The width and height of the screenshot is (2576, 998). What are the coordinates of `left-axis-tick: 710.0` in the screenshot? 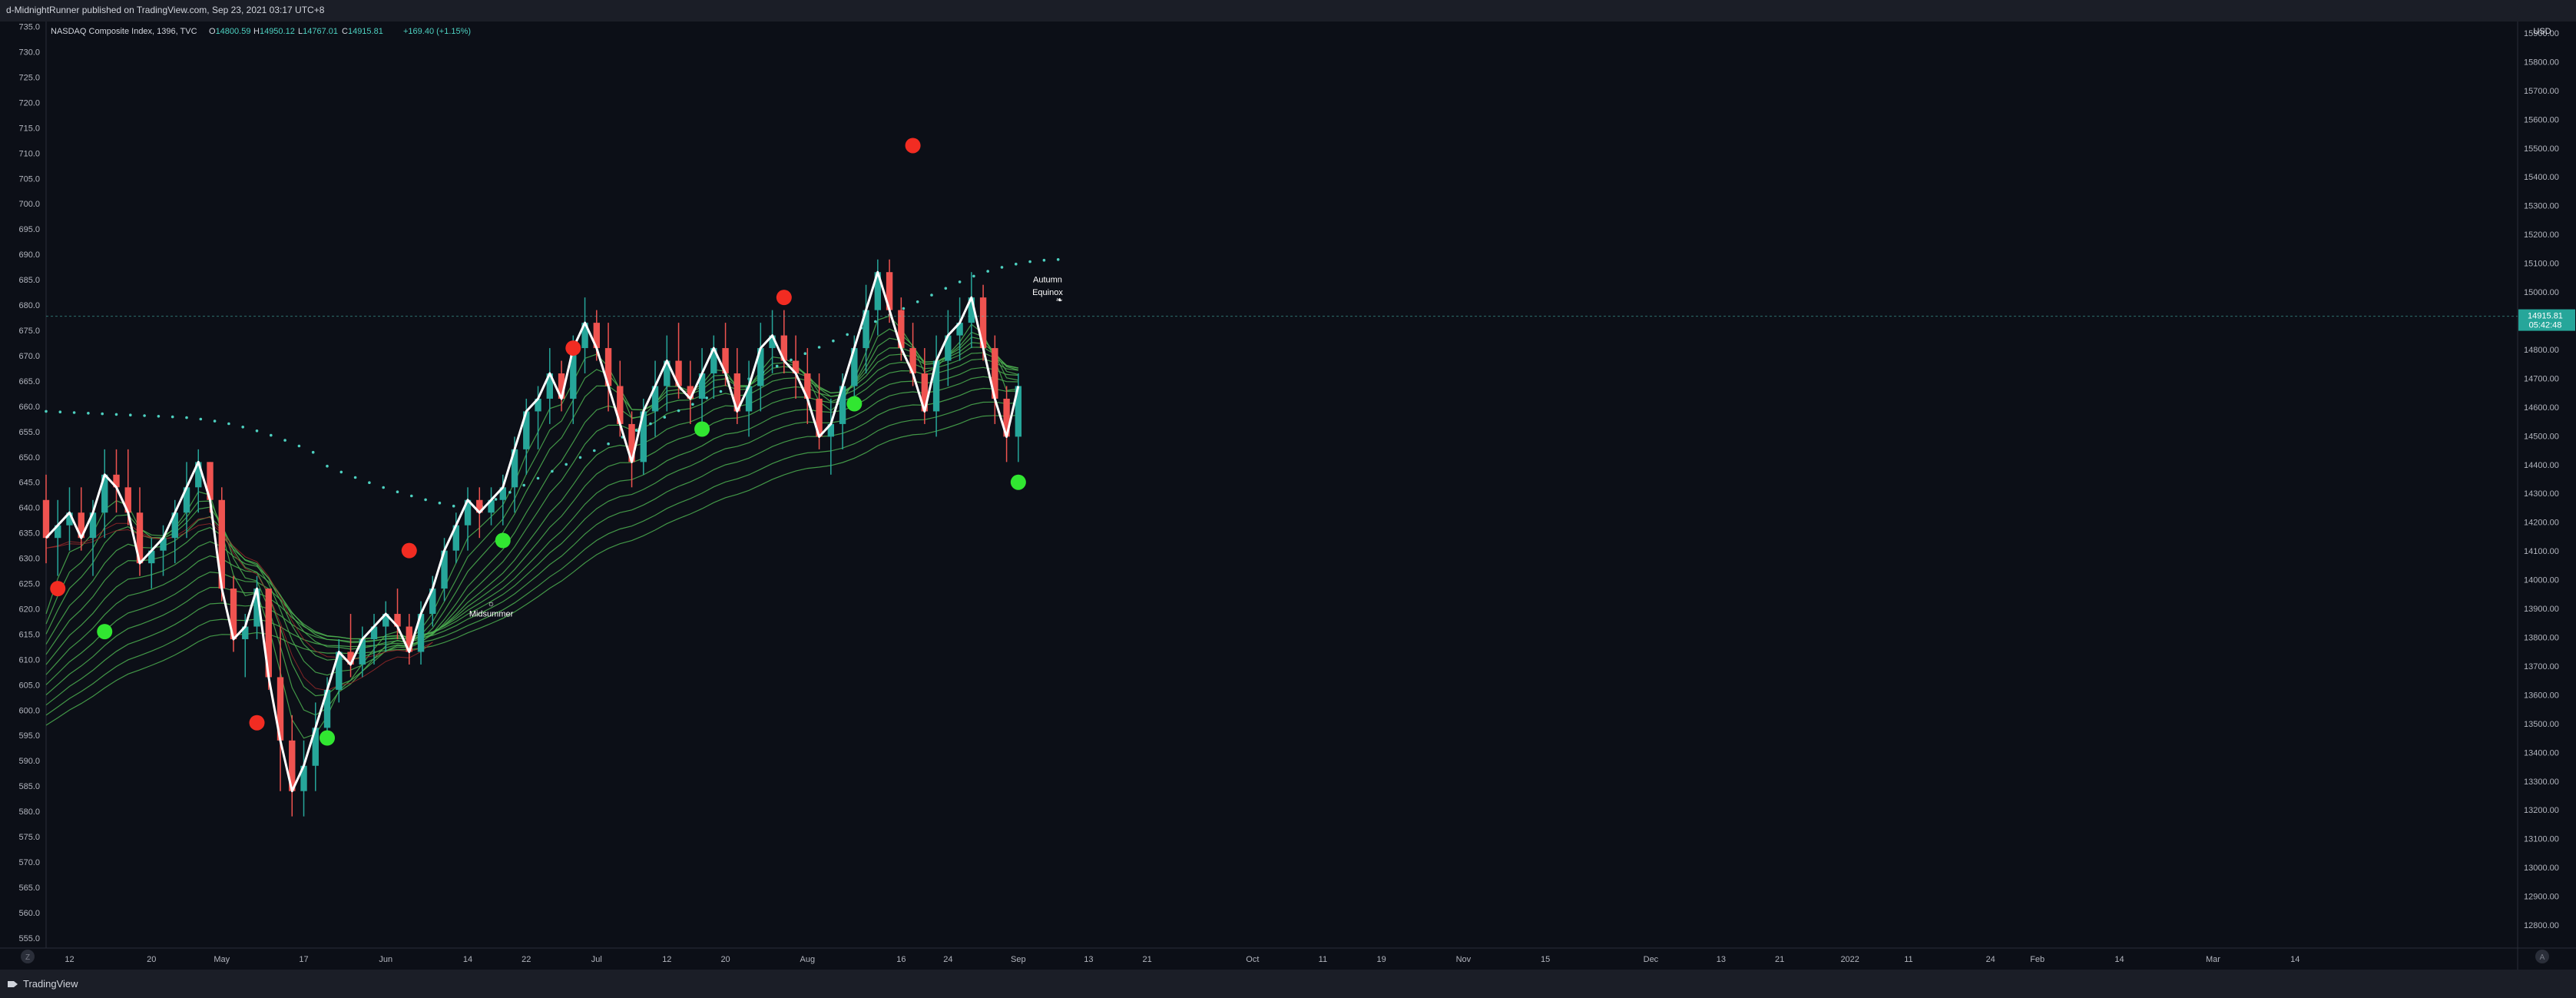 It's located at (29, 153).